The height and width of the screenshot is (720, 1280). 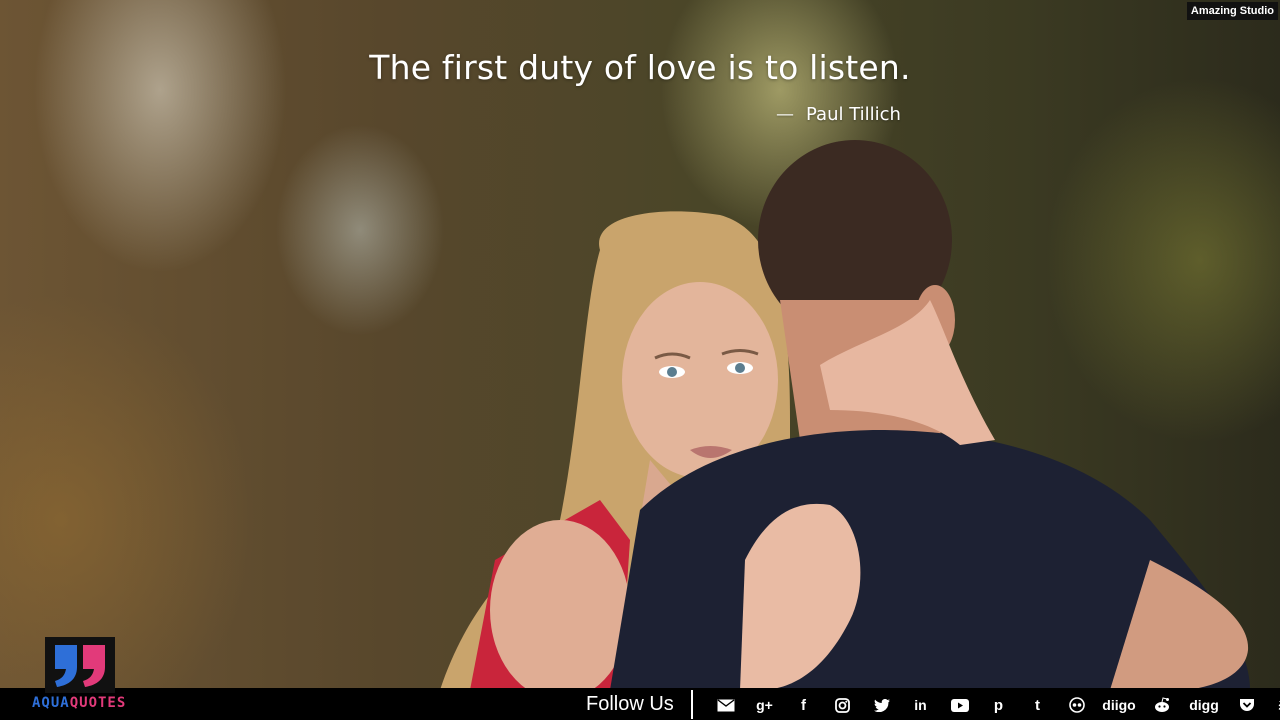 What do you see at coordinates (1161, 705) in the screenshot?
I see `reddit-icon` at bounding box center [1161, 705].